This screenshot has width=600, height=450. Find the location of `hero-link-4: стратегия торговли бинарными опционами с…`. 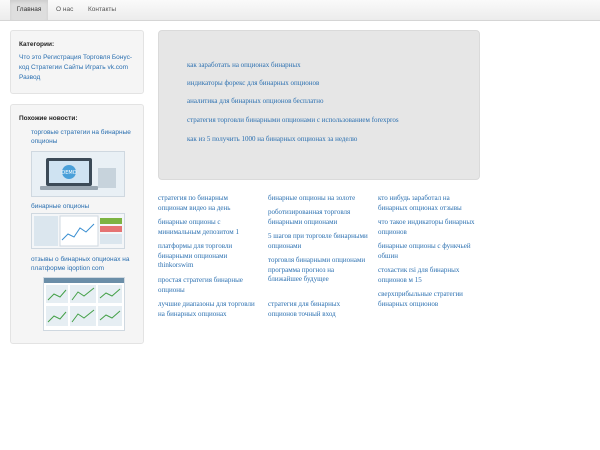

hero-link-4: стратегия торговли бинарными опционами с… is located at coordinates (293, 120).